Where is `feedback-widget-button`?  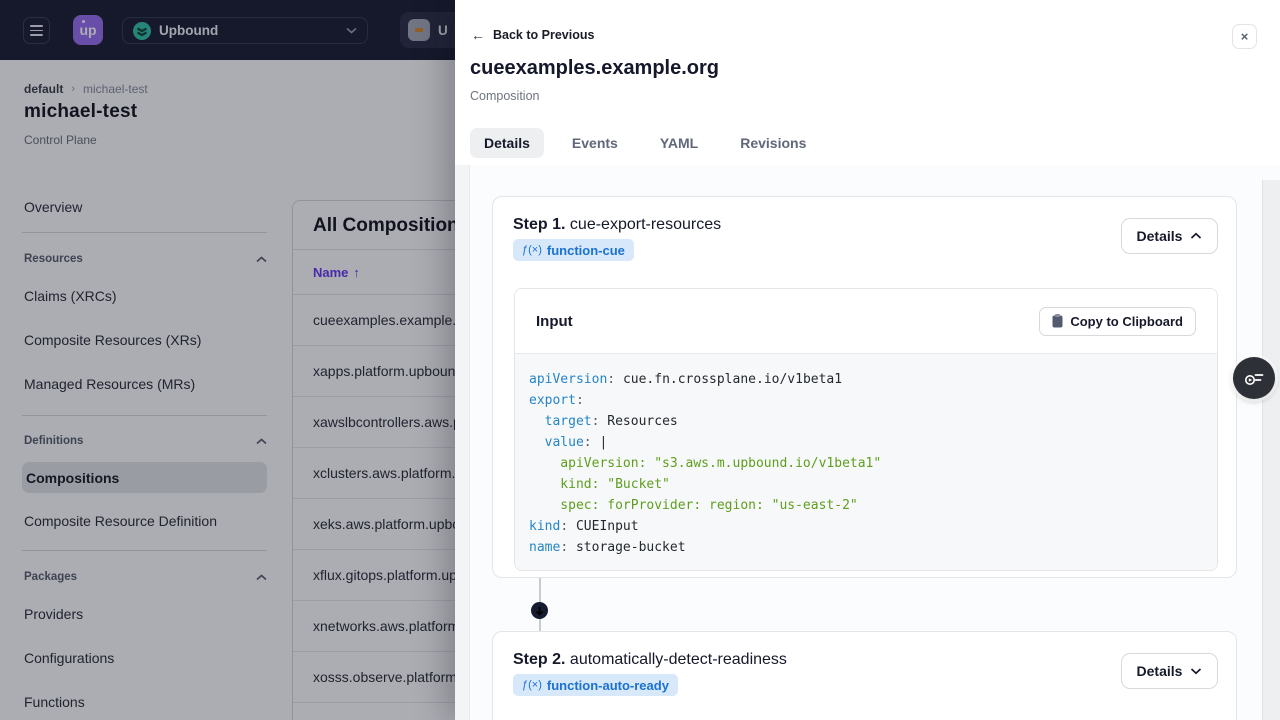
feedback-widget-button is located at coordinates (1254, 378).